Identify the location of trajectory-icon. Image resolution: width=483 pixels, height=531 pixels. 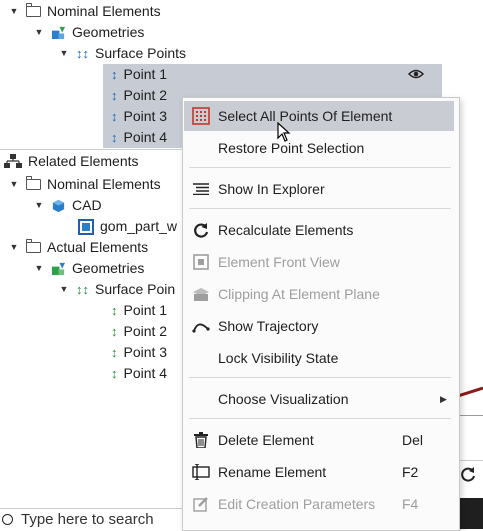
(201, 328).